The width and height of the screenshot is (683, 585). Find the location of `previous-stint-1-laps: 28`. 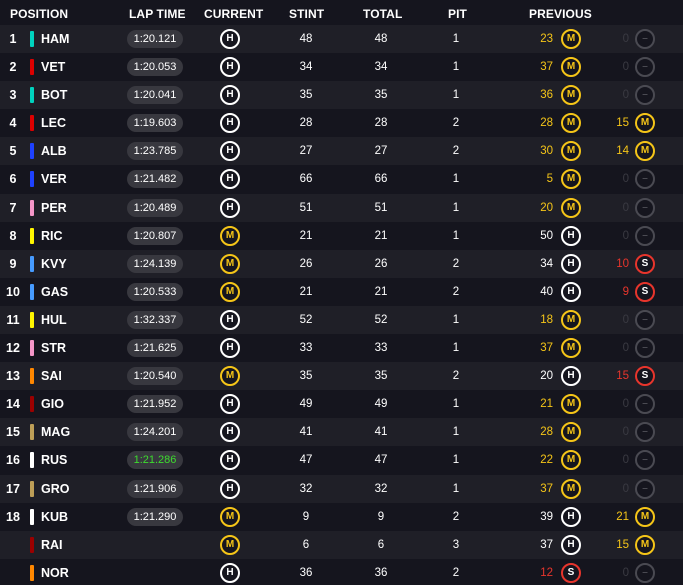

previous-stint-1-laps: 28 is located at coordinates (546, 123).